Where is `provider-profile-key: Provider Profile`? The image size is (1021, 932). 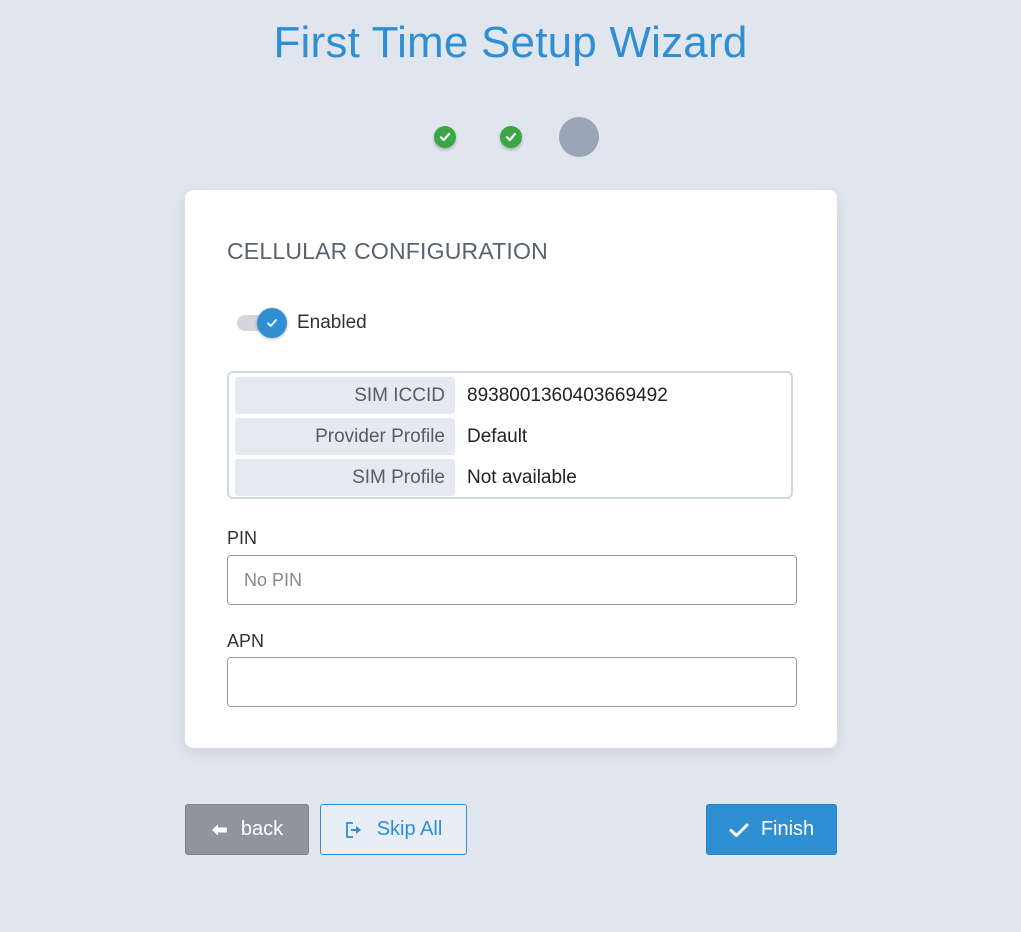 provider-profile-key: Provider Profile is located at coordinates (345, 436).